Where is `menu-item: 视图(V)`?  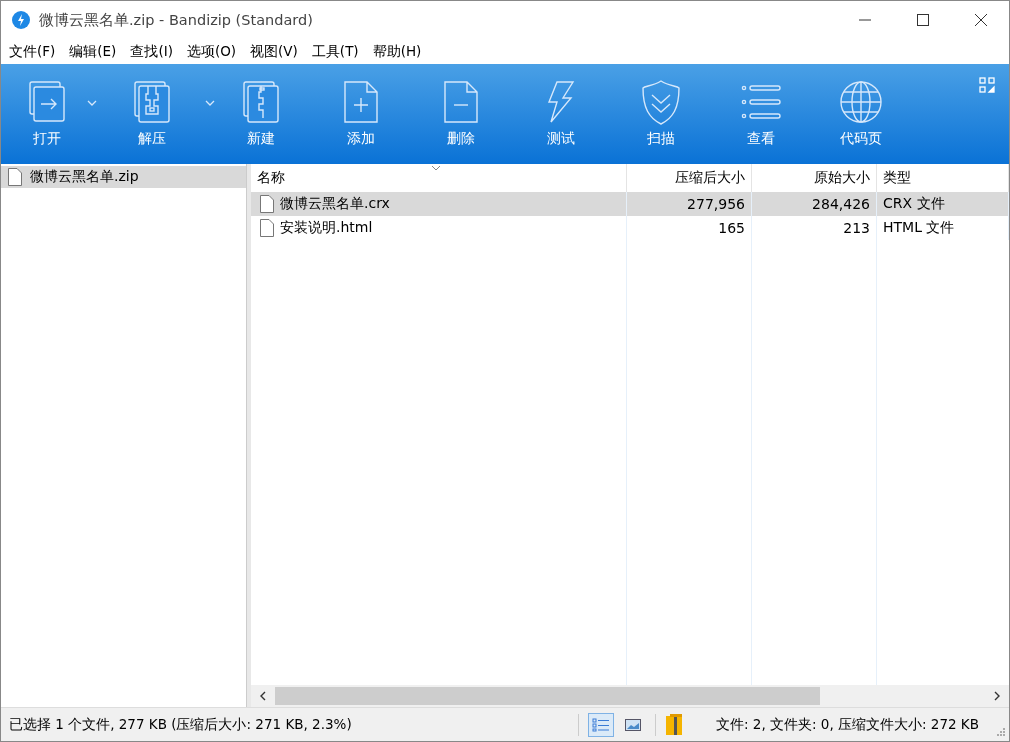
menu-item: 视图(V) is located at coordinates (274, 51).